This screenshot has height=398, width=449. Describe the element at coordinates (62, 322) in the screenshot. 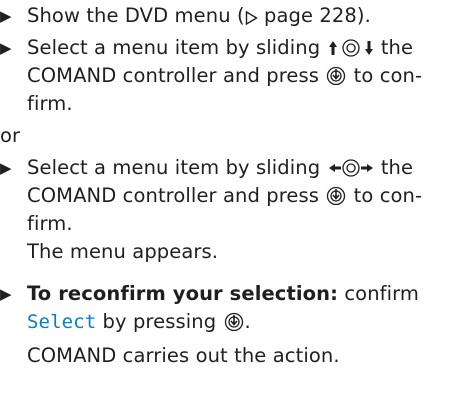

I see `select-softkey-label: Select` at that location.